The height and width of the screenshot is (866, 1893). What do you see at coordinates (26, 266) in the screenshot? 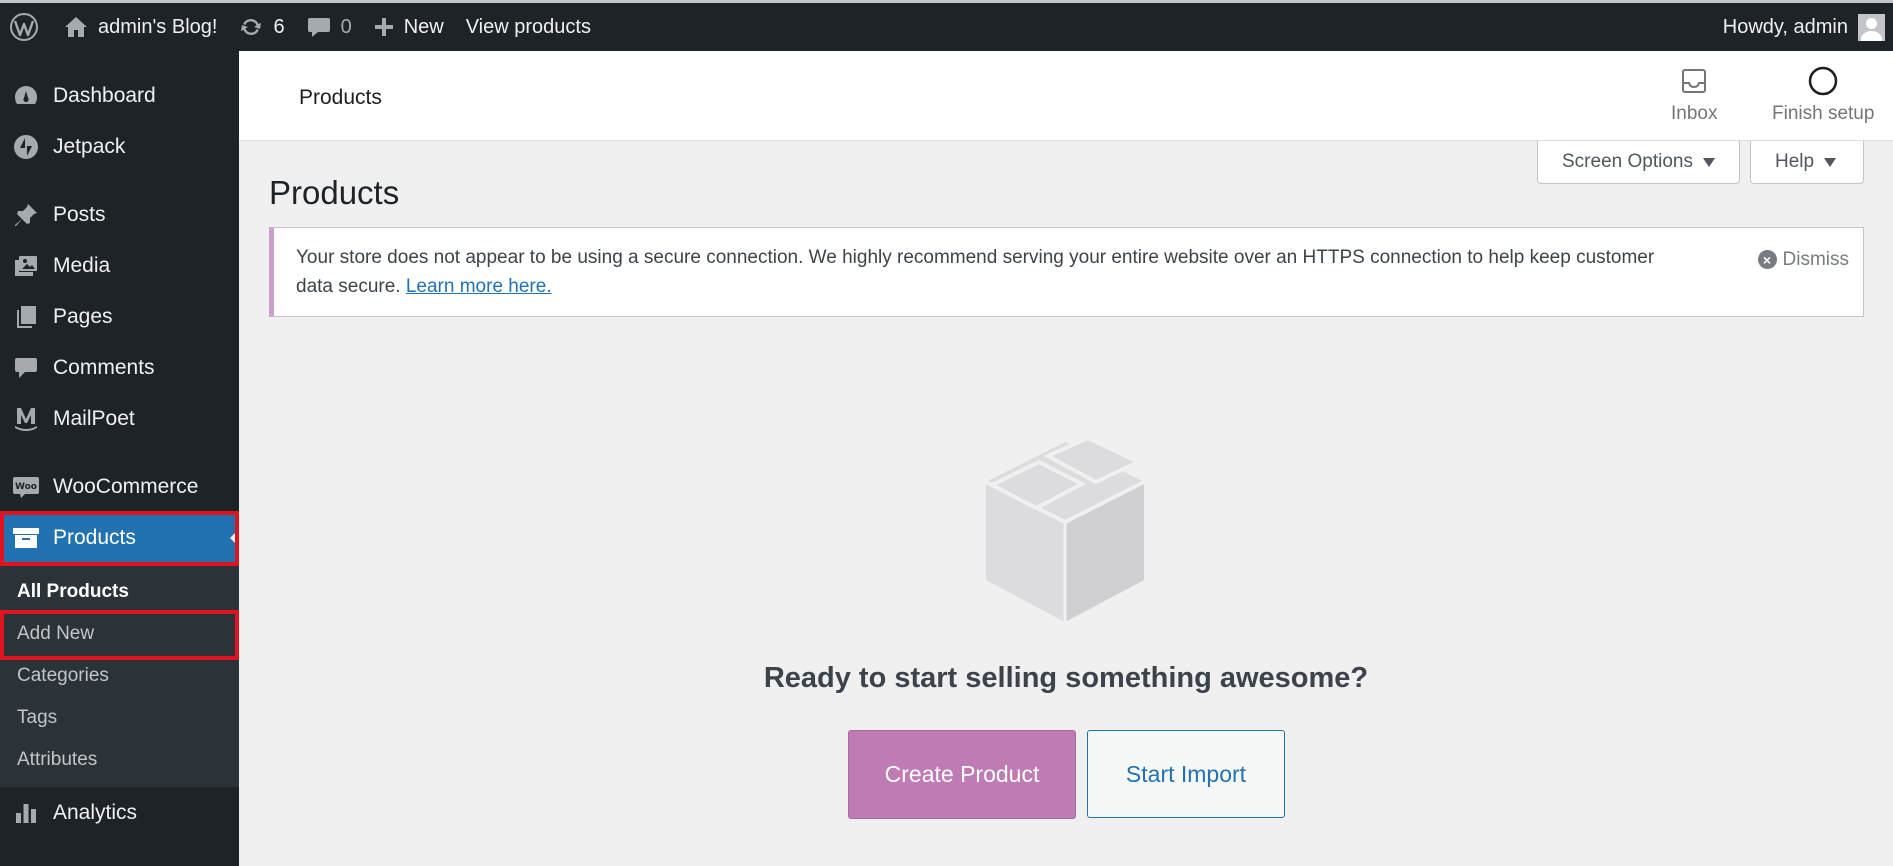
I see `media-icon` at bounding box center [26, 266].